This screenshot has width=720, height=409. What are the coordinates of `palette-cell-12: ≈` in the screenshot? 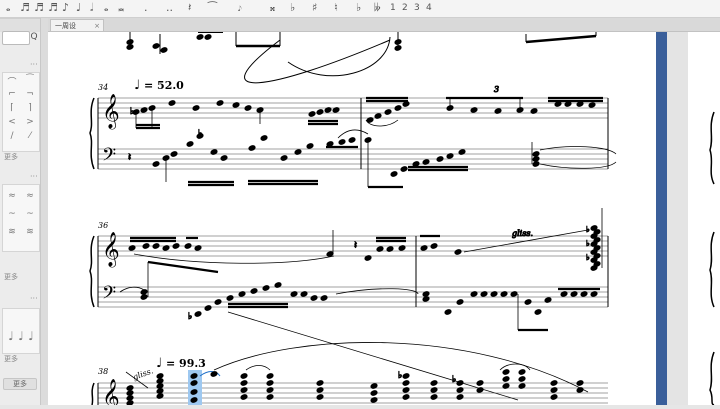 It's located at (30, 196).